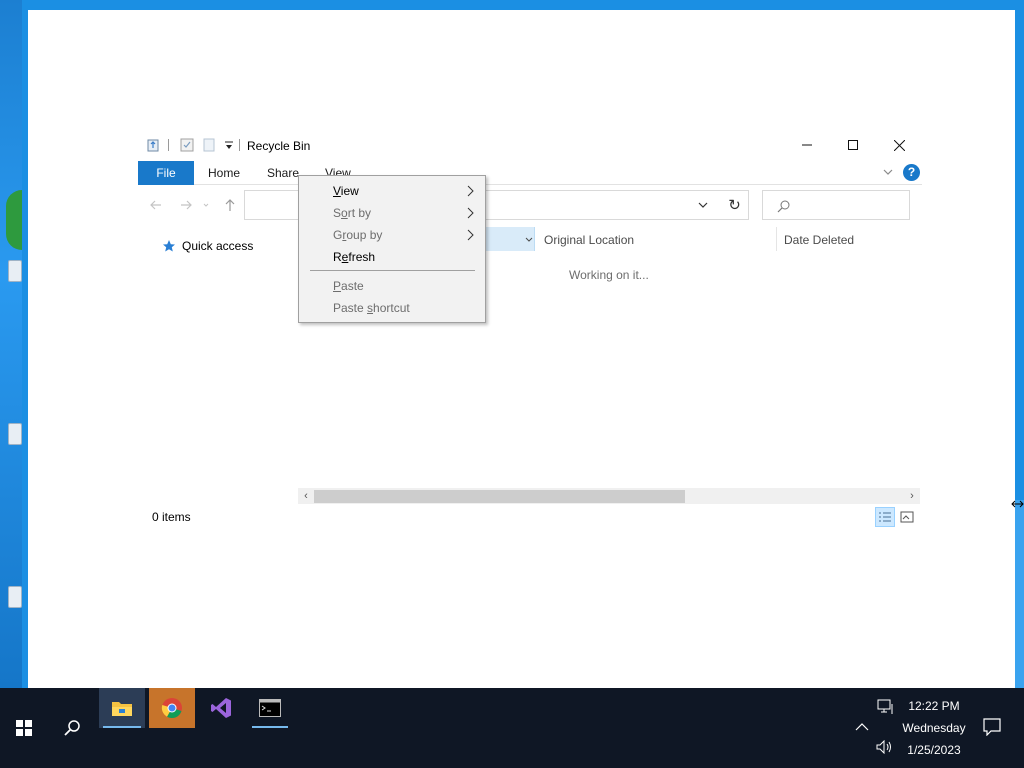  Describe the element at coordinates (156, 205) in the screenshot. I see `back-arrow-icon` at that location.